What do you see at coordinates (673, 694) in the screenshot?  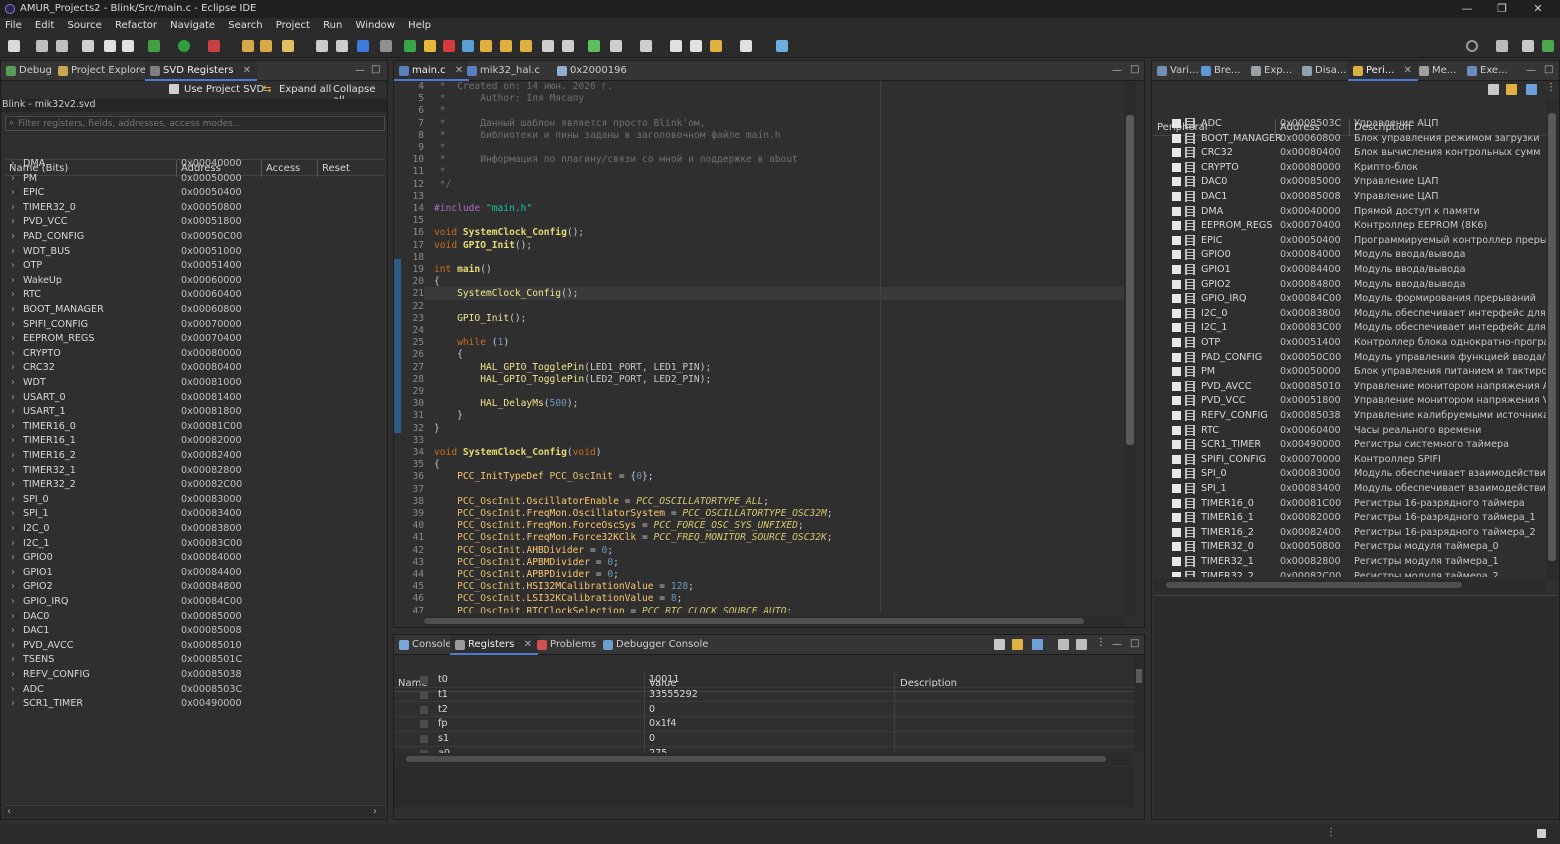 I see `register-value: 33555292` at bounding box center [673, 694].